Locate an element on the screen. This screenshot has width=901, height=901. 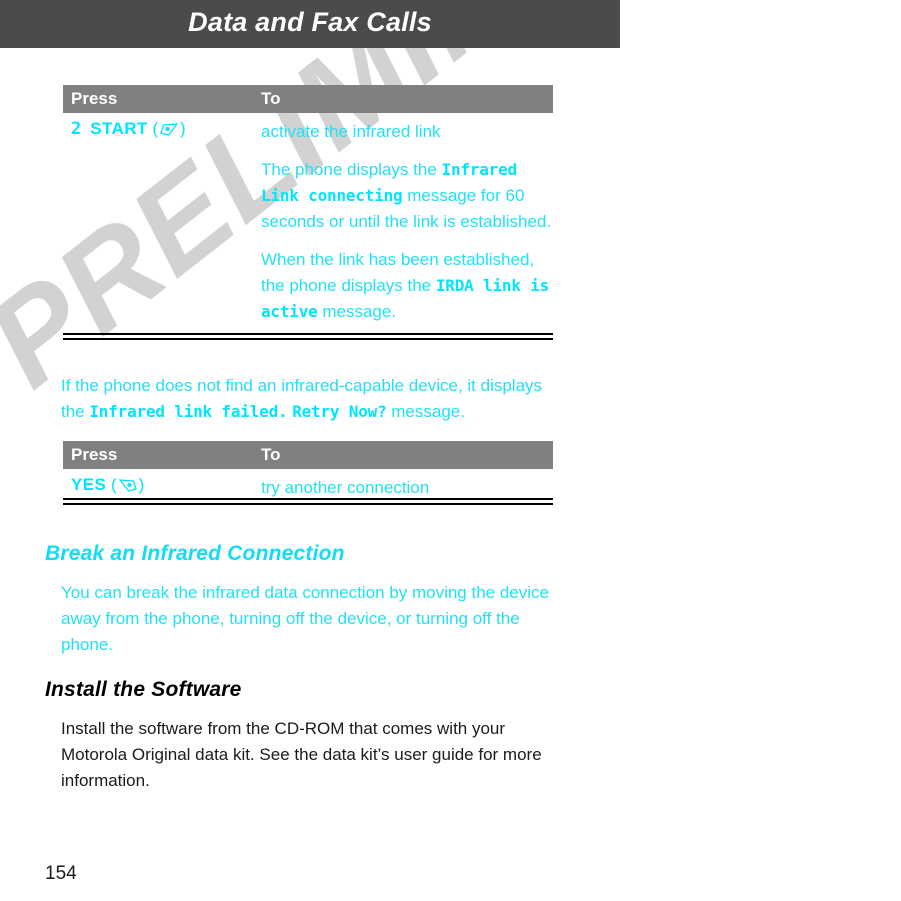
table-1-bottom-rule is located at coordinates (308, 336).